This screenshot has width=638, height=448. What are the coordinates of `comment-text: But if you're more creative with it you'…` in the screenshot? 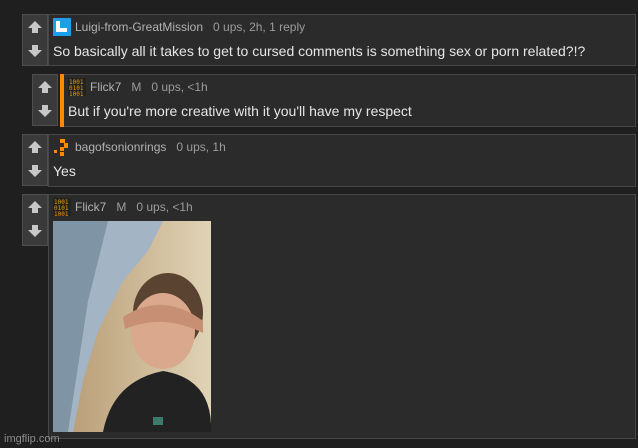 It's located at (240, 111).